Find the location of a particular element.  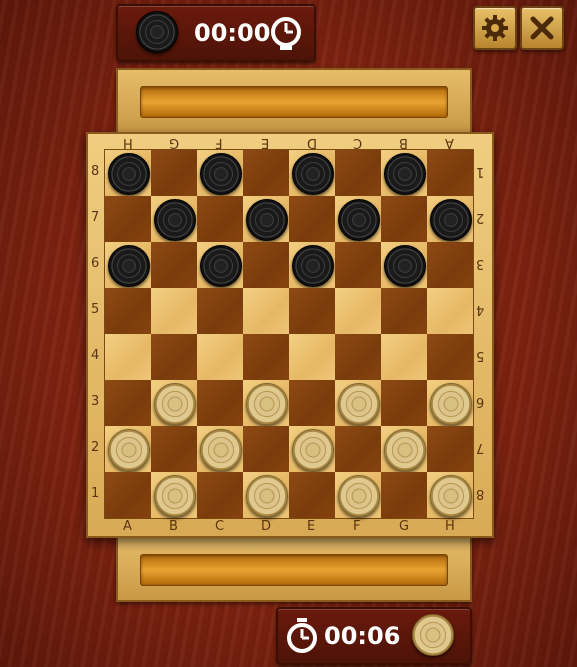

board-square-B5 is located at coordinates (174, 311).